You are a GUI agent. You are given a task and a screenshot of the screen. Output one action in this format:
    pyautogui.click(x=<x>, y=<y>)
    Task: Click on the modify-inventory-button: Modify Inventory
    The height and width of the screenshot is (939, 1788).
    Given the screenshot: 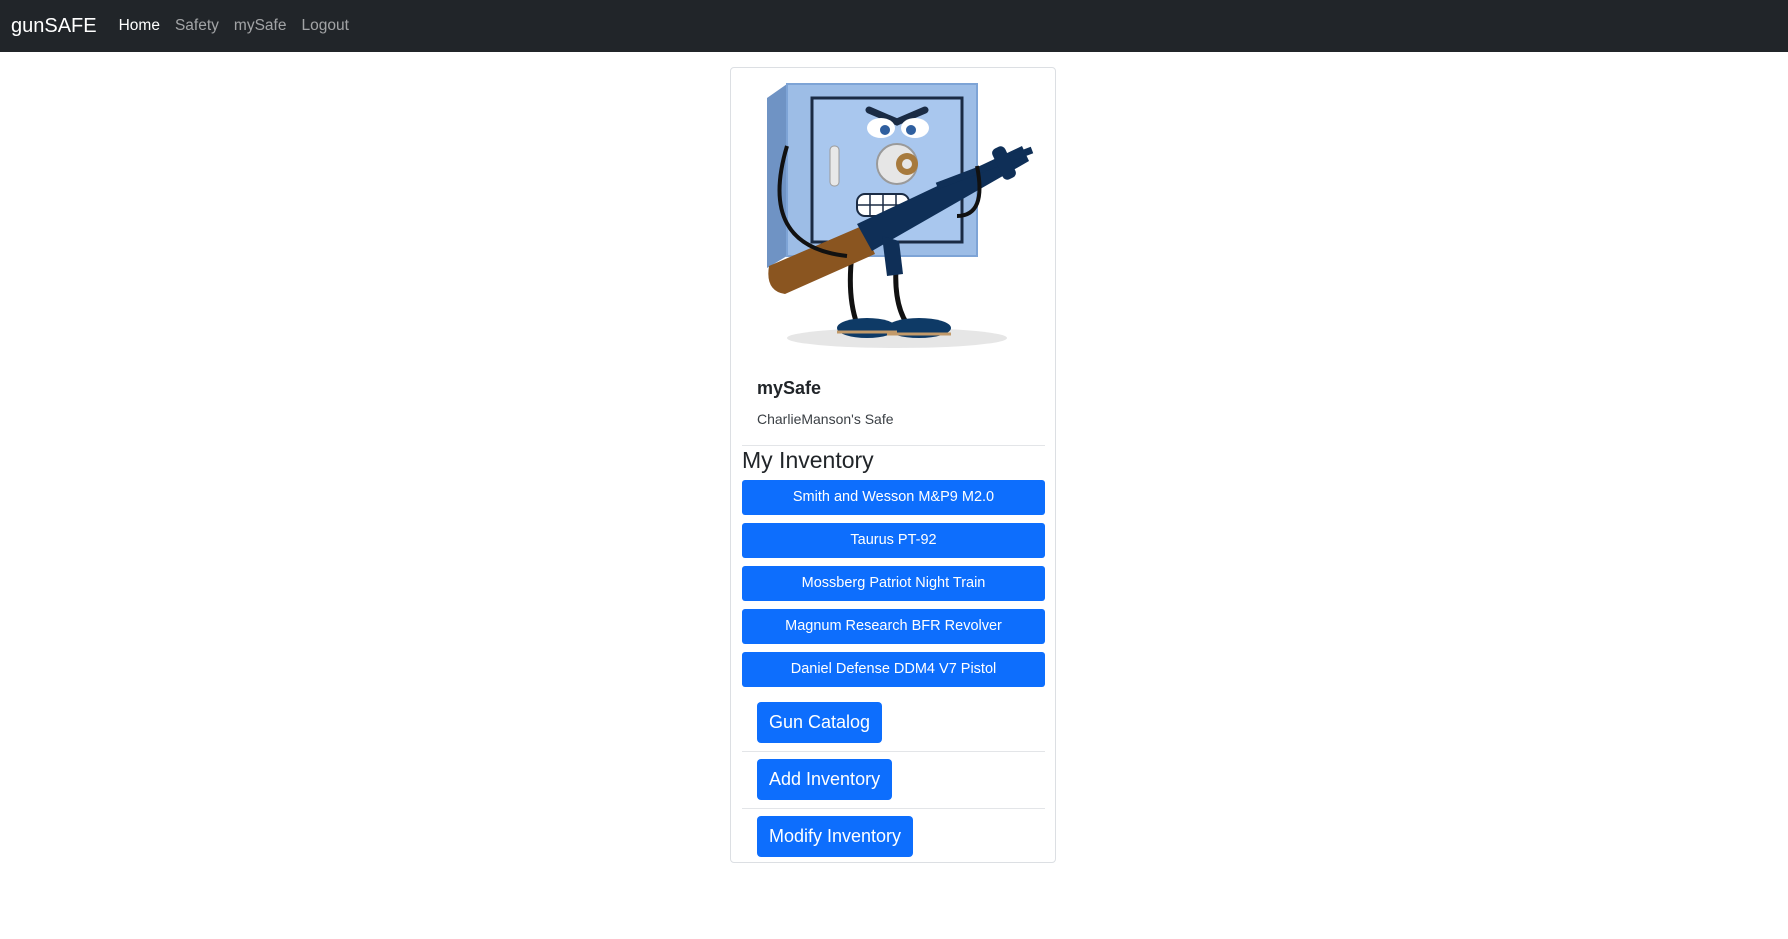 What is the action you would take?
    pyautogui.click(x=835, y=836)
    